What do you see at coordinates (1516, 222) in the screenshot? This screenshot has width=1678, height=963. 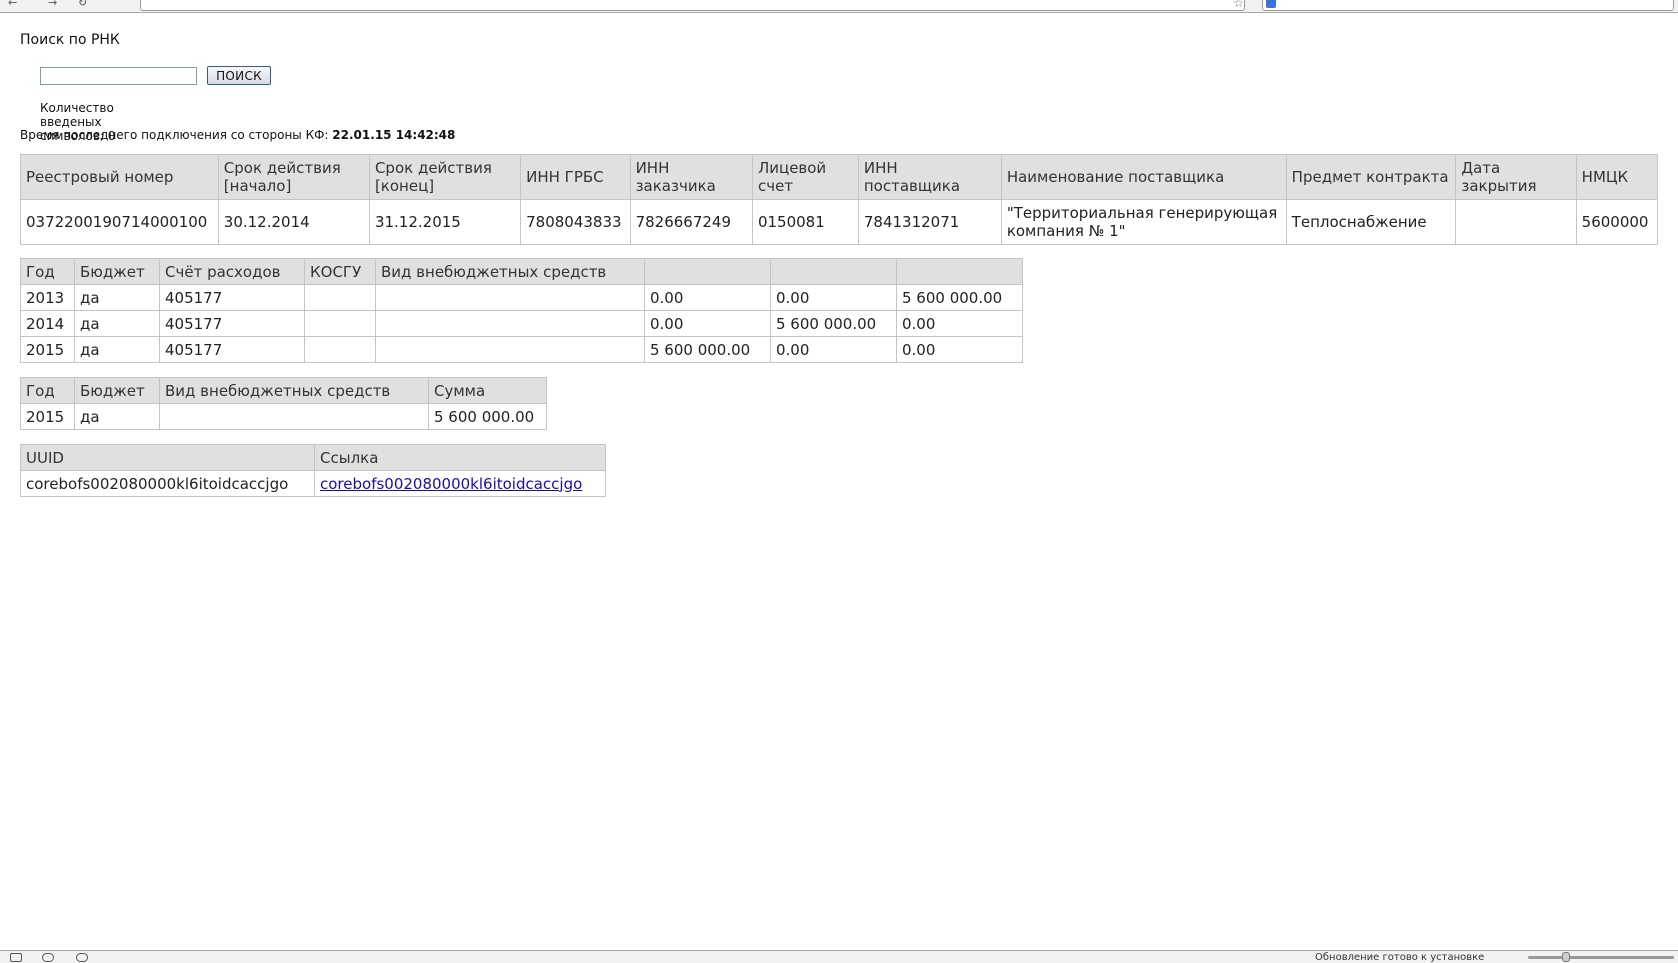 I see `cell-close-date` at bounding box center [1516, 222].